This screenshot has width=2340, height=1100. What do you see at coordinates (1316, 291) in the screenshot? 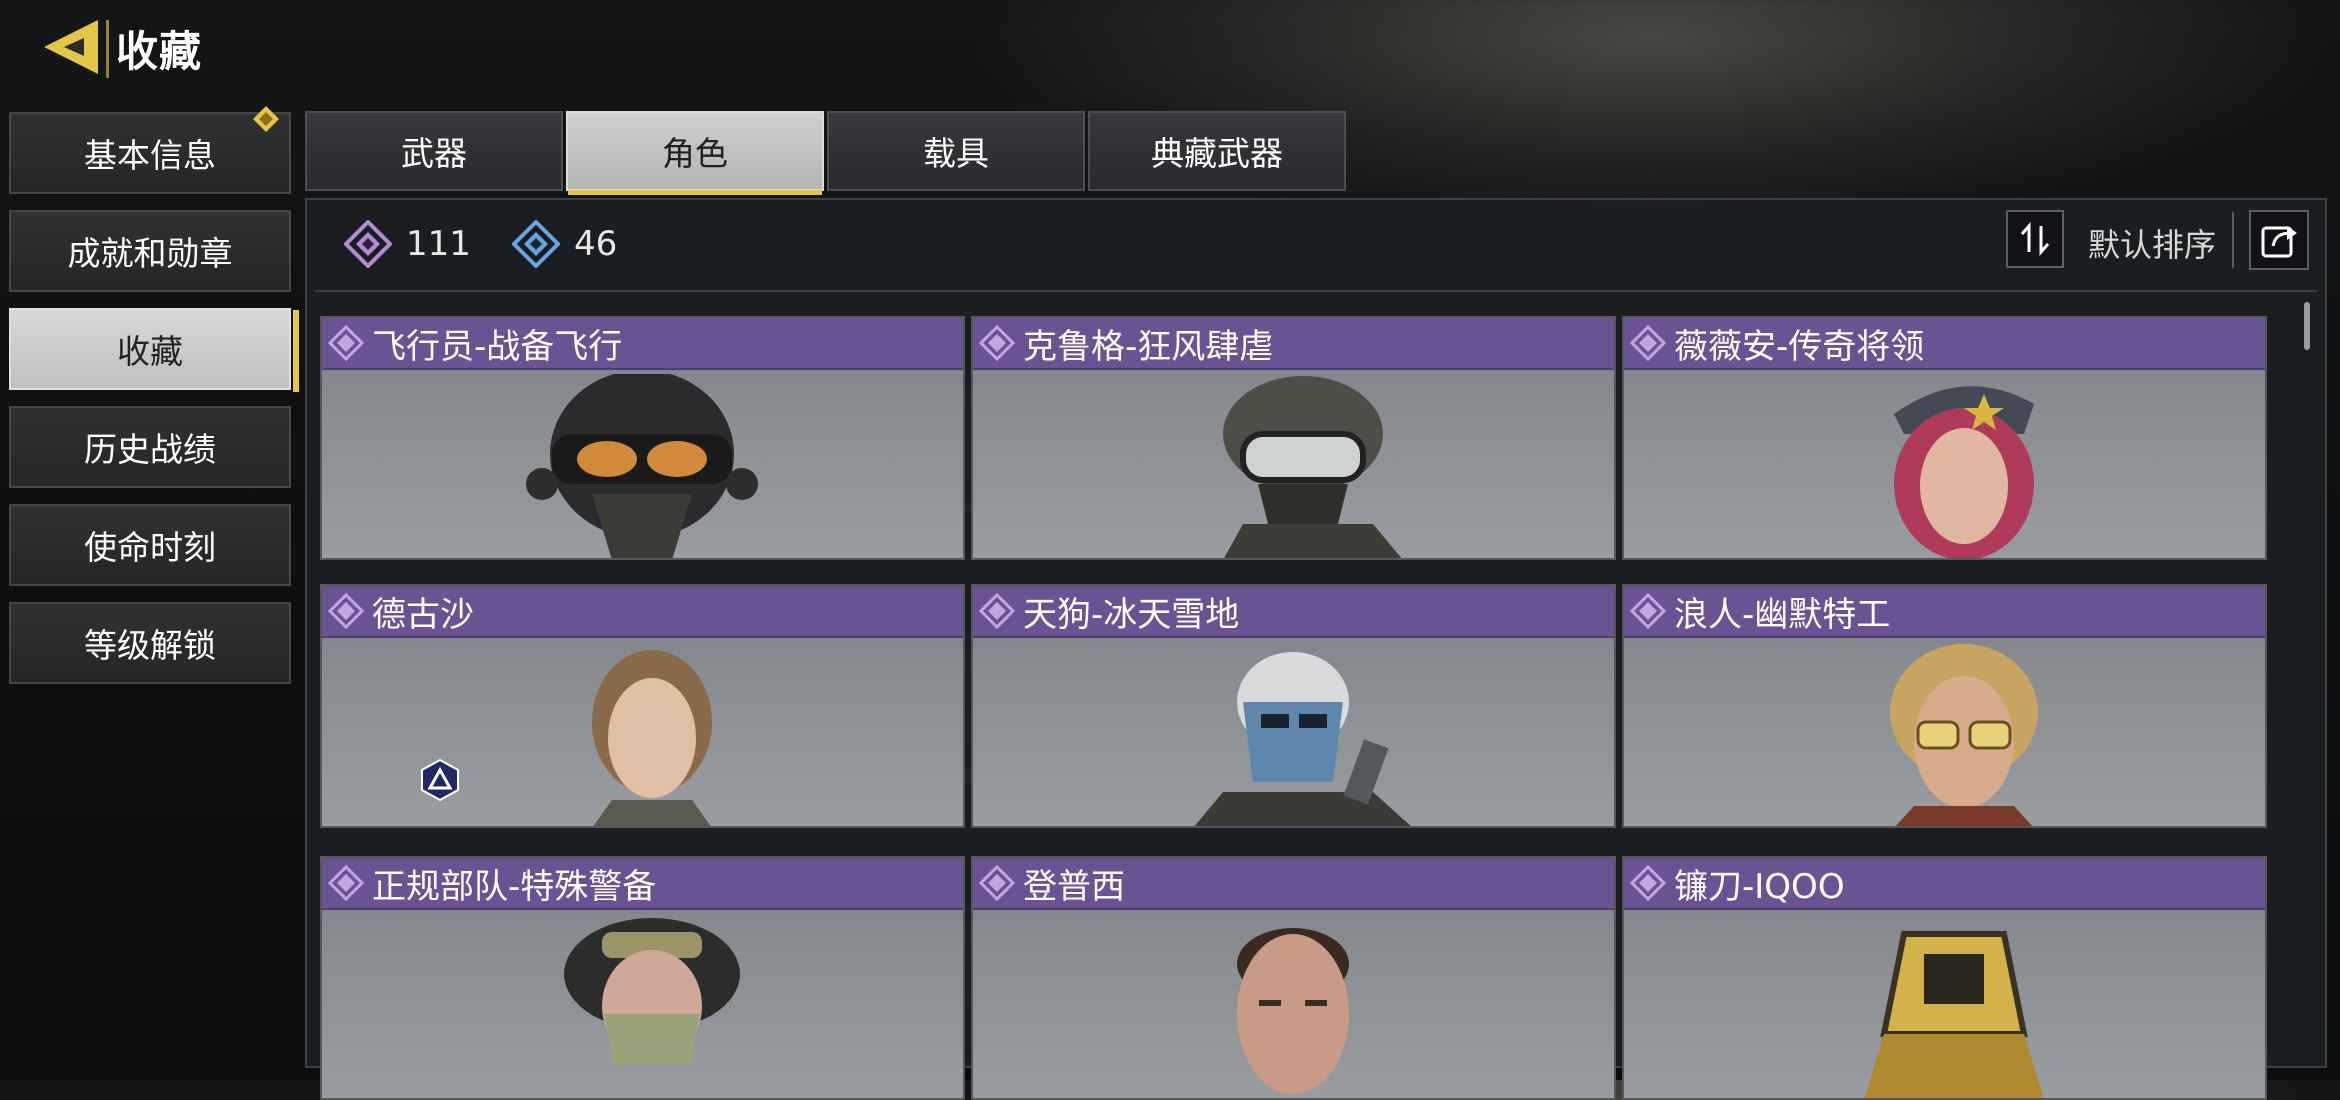
I see `panel-divider` at bounding box center [1316, 291].